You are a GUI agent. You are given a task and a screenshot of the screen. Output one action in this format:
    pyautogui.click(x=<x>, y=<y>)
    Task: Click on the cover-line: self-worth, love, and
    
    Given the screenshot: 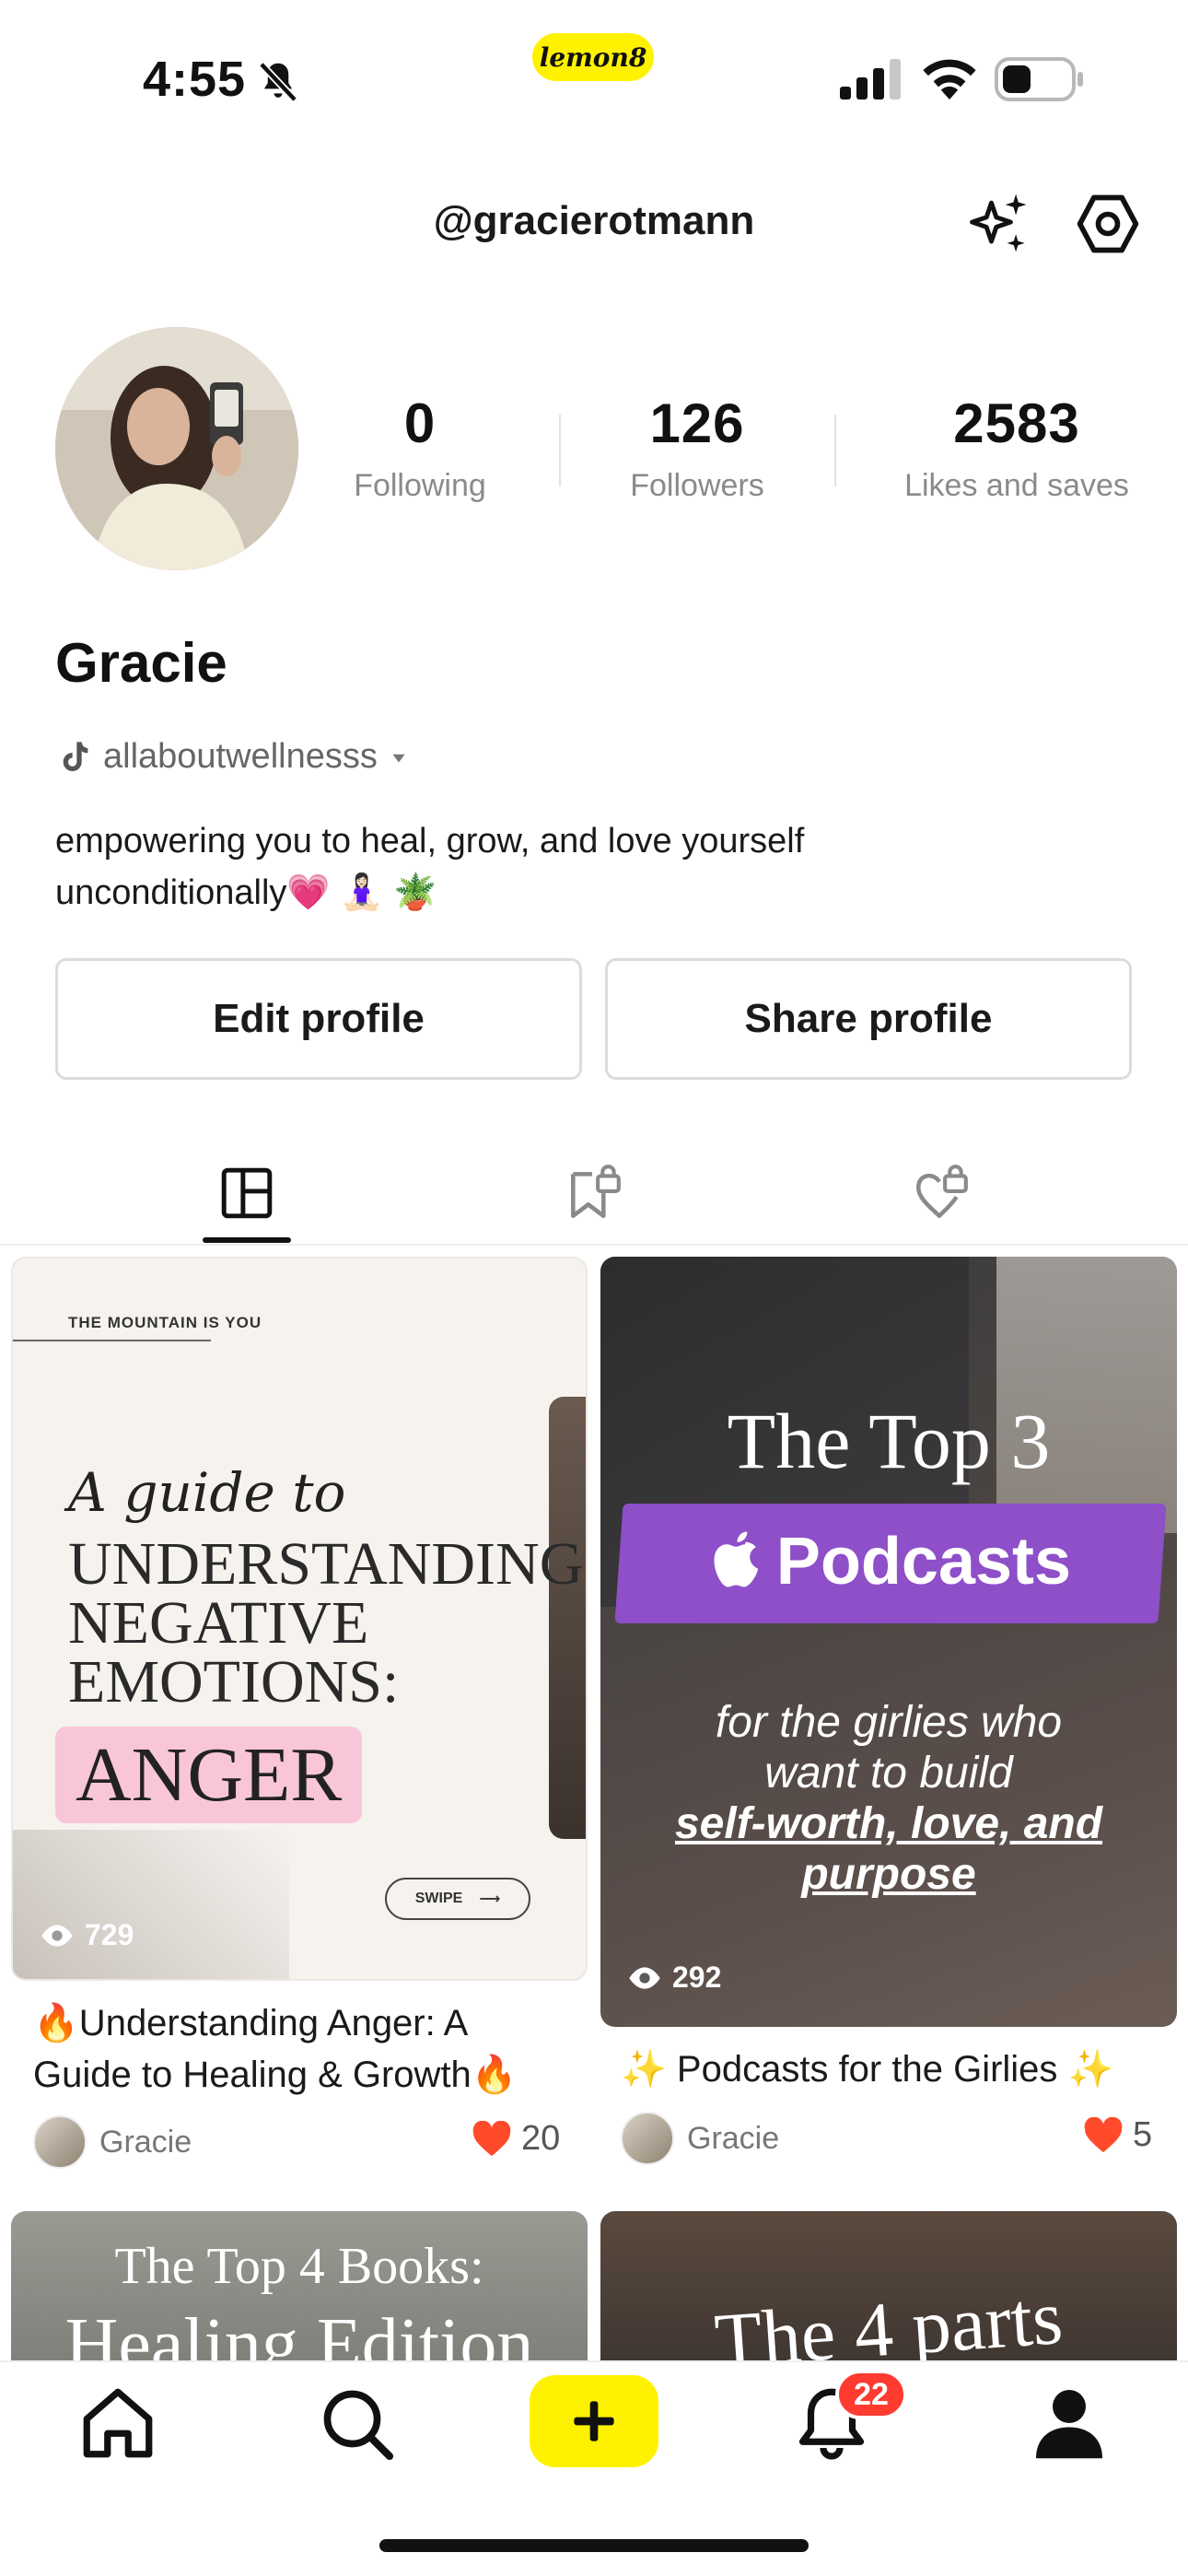 What is the action you would take?
    pyautogui.click(x=888, y=1823)
    